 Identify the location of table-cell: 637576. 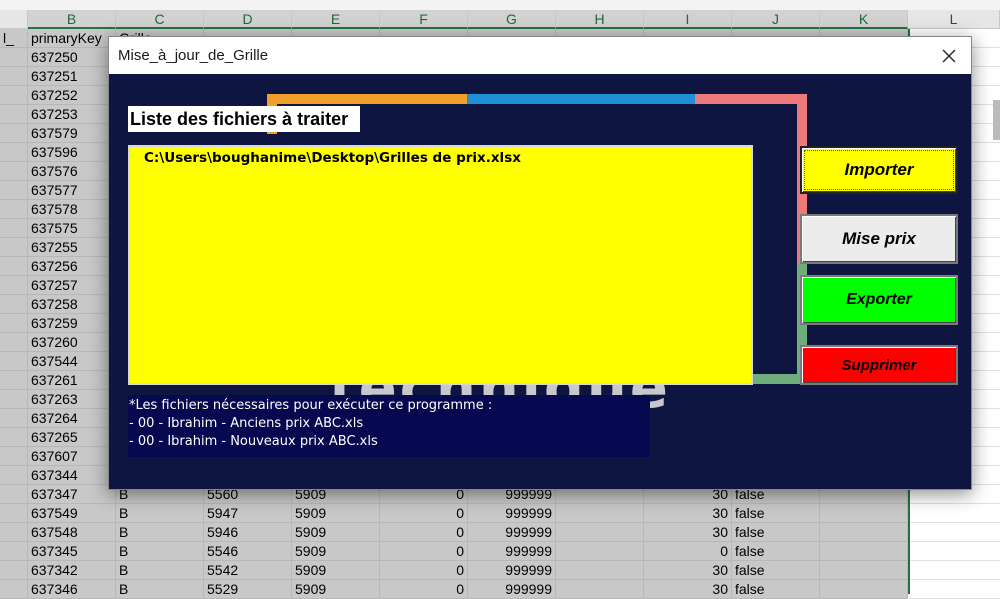
(72, 171).